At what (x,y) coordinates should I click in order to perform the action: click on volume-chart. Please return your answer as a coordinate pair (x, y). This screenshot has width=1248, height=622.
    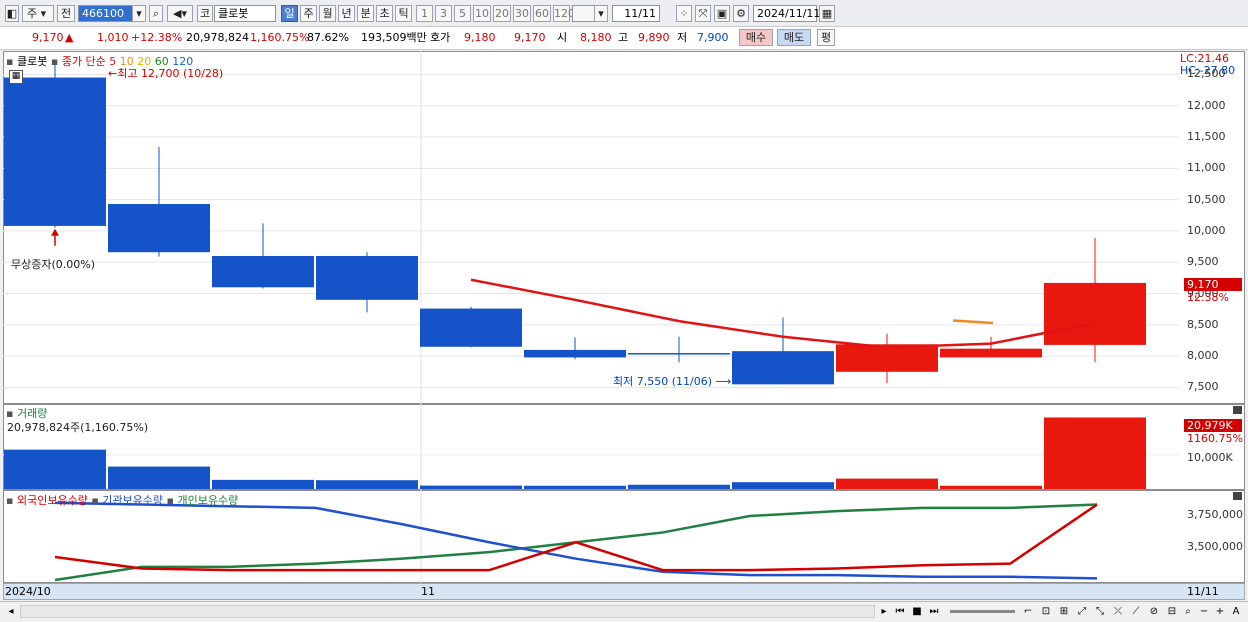
    Looking at the image, I should click on (591, 447).